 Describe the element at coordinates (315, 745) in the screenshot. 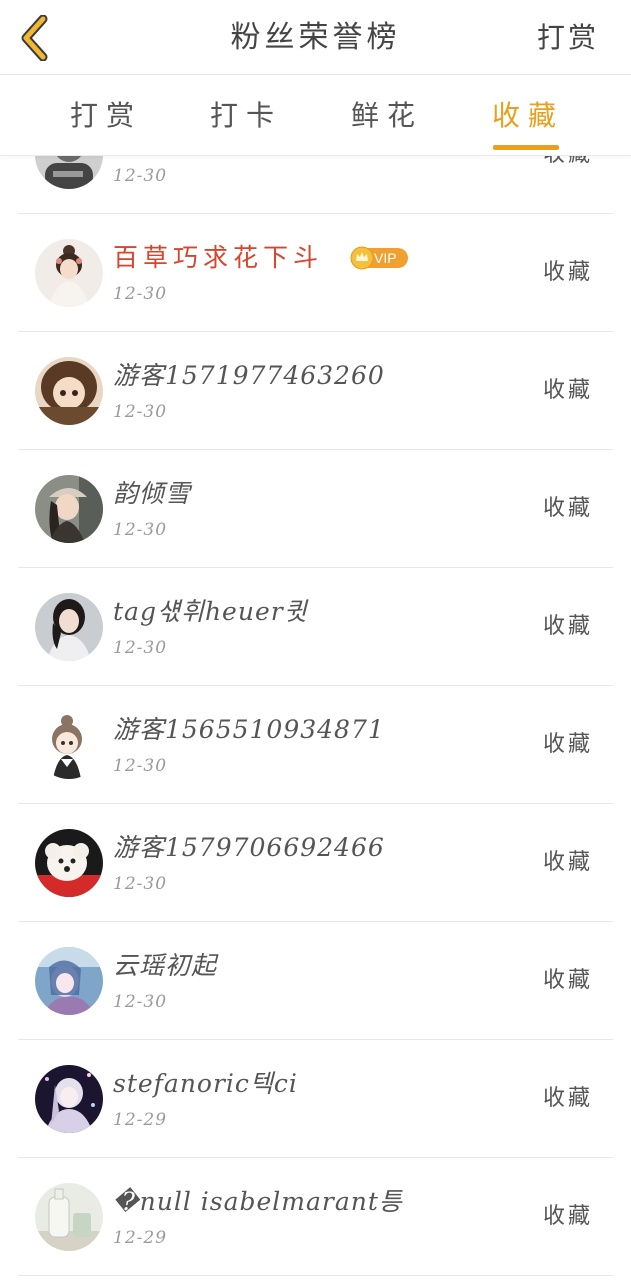

I see `list-item: 游客1565510934871 12-30 收藏` at that location.